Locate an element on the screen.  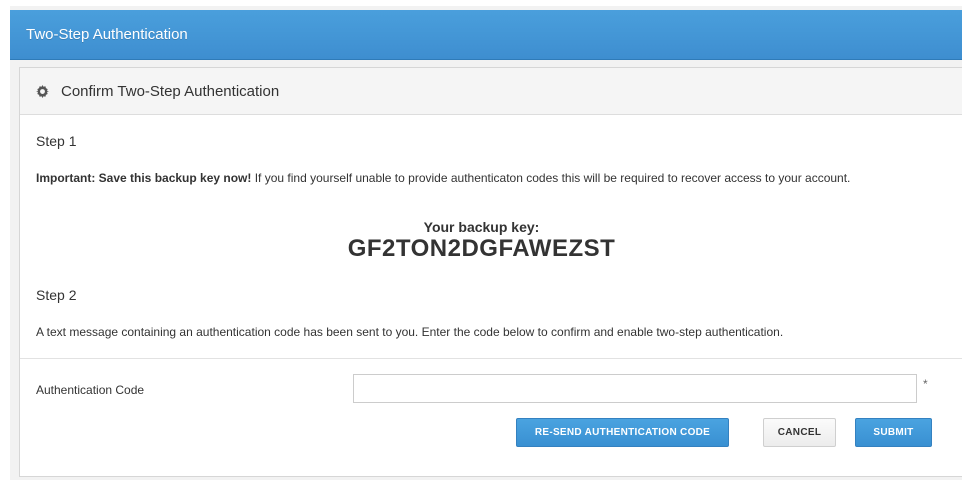
panel-title: Confirm Two-Step Authentication is located at coordinates (170, 91).